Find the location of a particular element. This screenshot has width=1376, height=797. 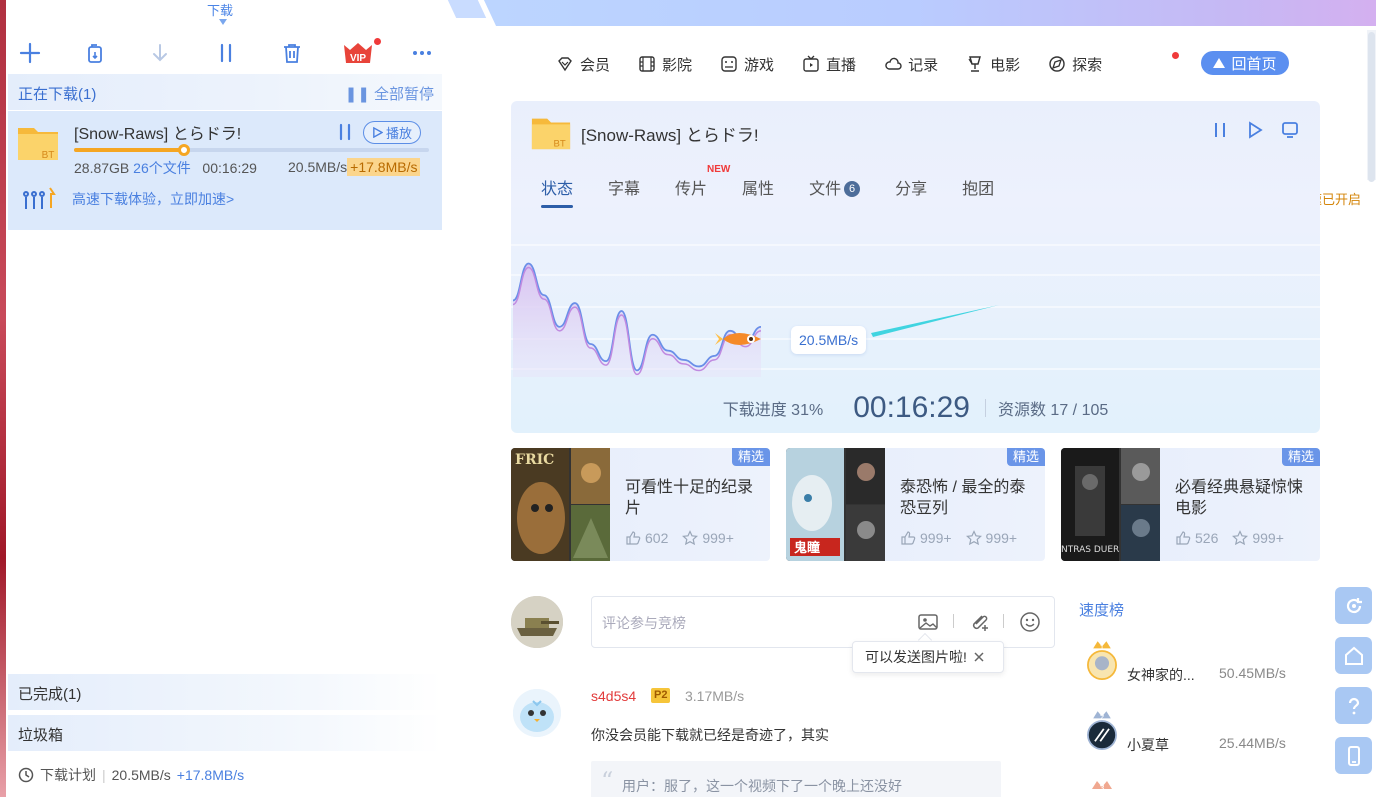

my-avatar is located at coordinates (537, 622).